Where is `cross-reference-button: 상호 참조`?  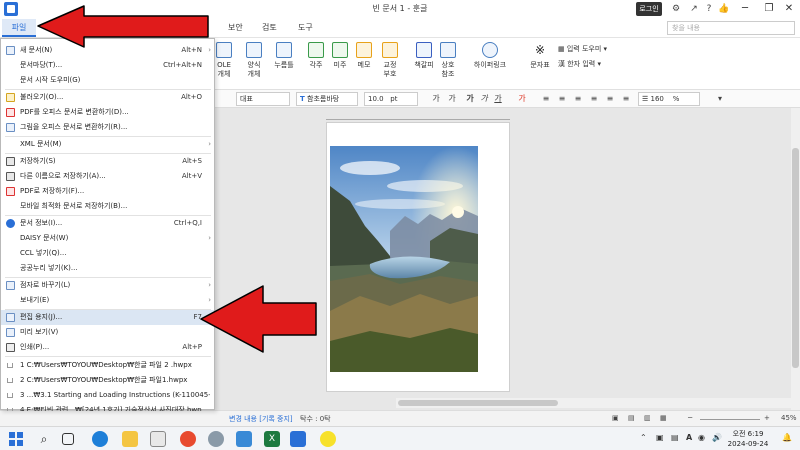
cross-reference-button: 상호 참조 is located at coordinates (448, 65).